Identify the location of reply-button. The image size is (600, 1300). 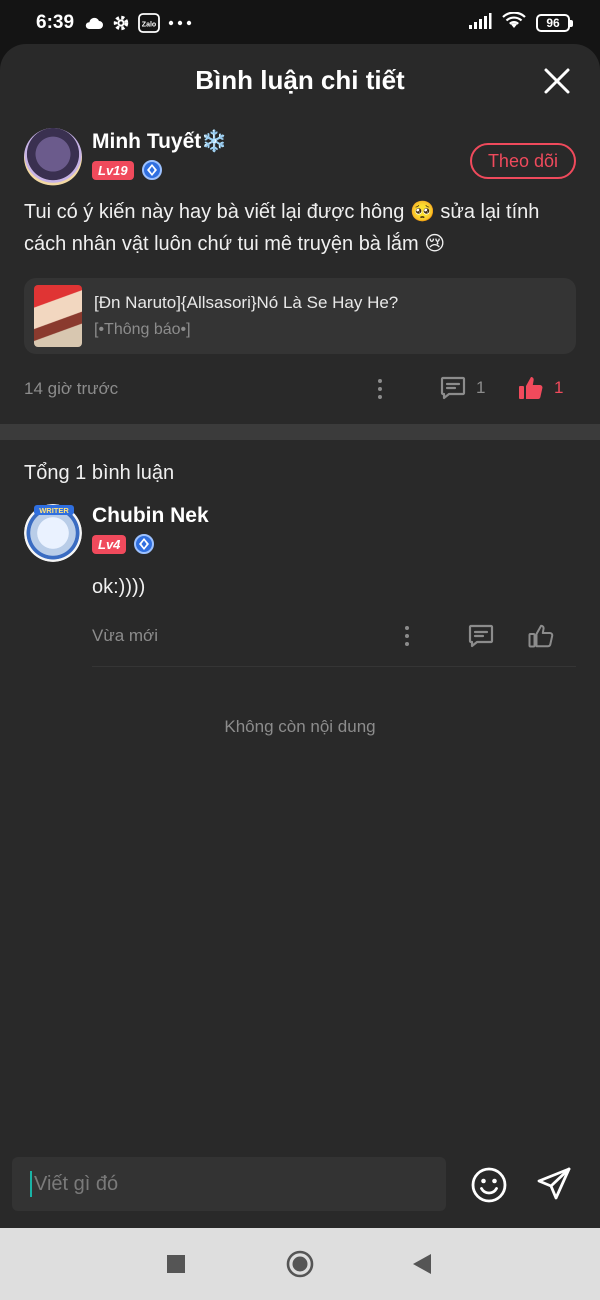
(481, 636).